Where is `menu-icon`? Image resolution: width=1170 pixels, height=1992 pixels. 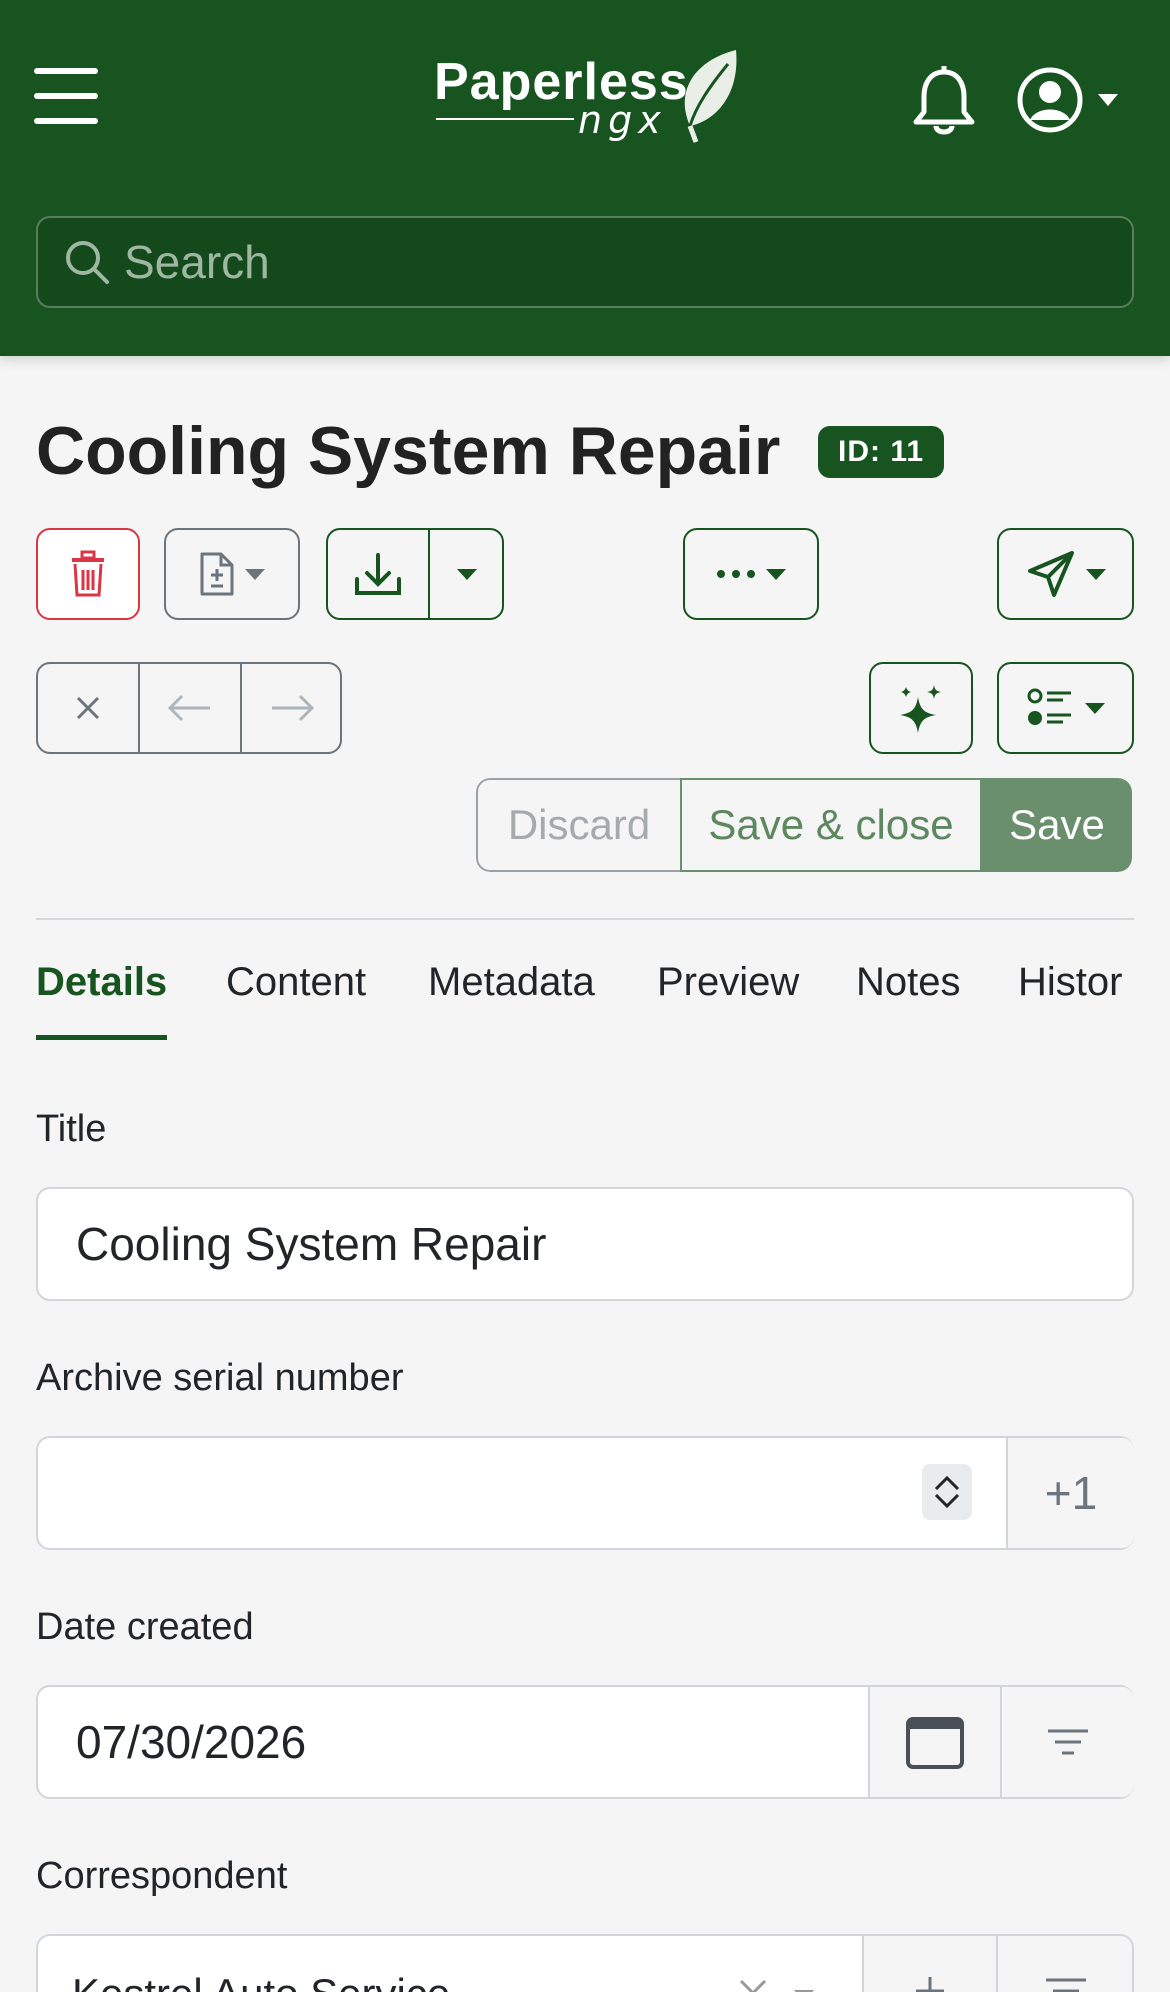 menu-icon is located at coordinates (66, 96).